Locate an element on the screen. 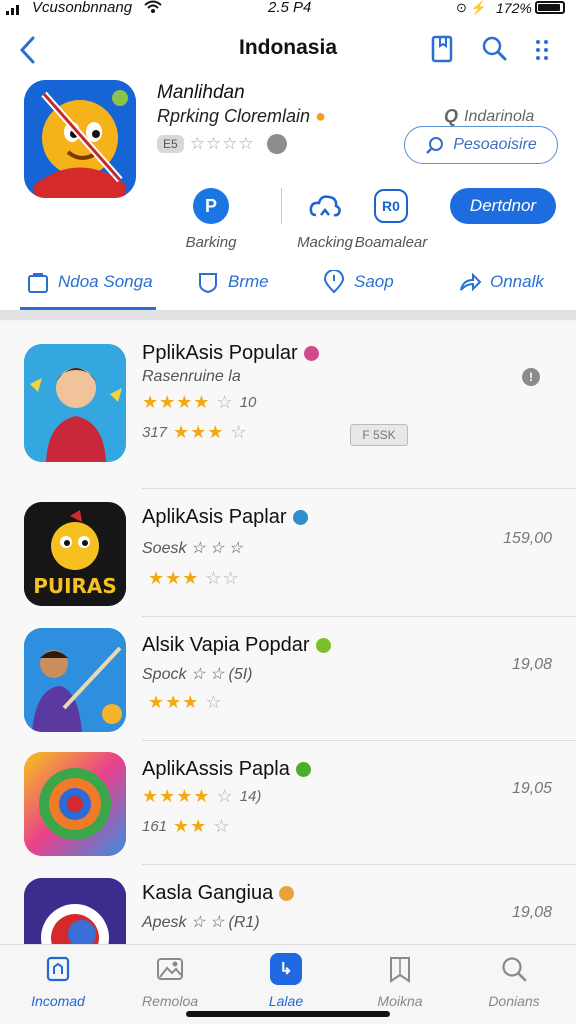 Image resolution: width=576 pixels, height=1024 pixels. list-item-title: Alsik Vapia Popdar is located at coordinates (236, 645).